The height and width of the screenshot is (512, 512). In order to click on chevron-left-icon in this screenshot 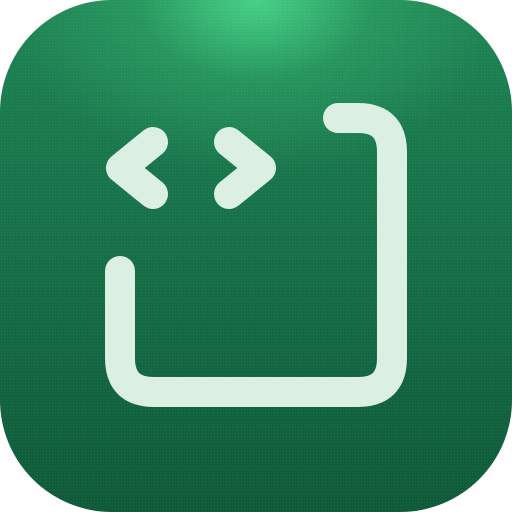, I will do `click(137, 168)`.